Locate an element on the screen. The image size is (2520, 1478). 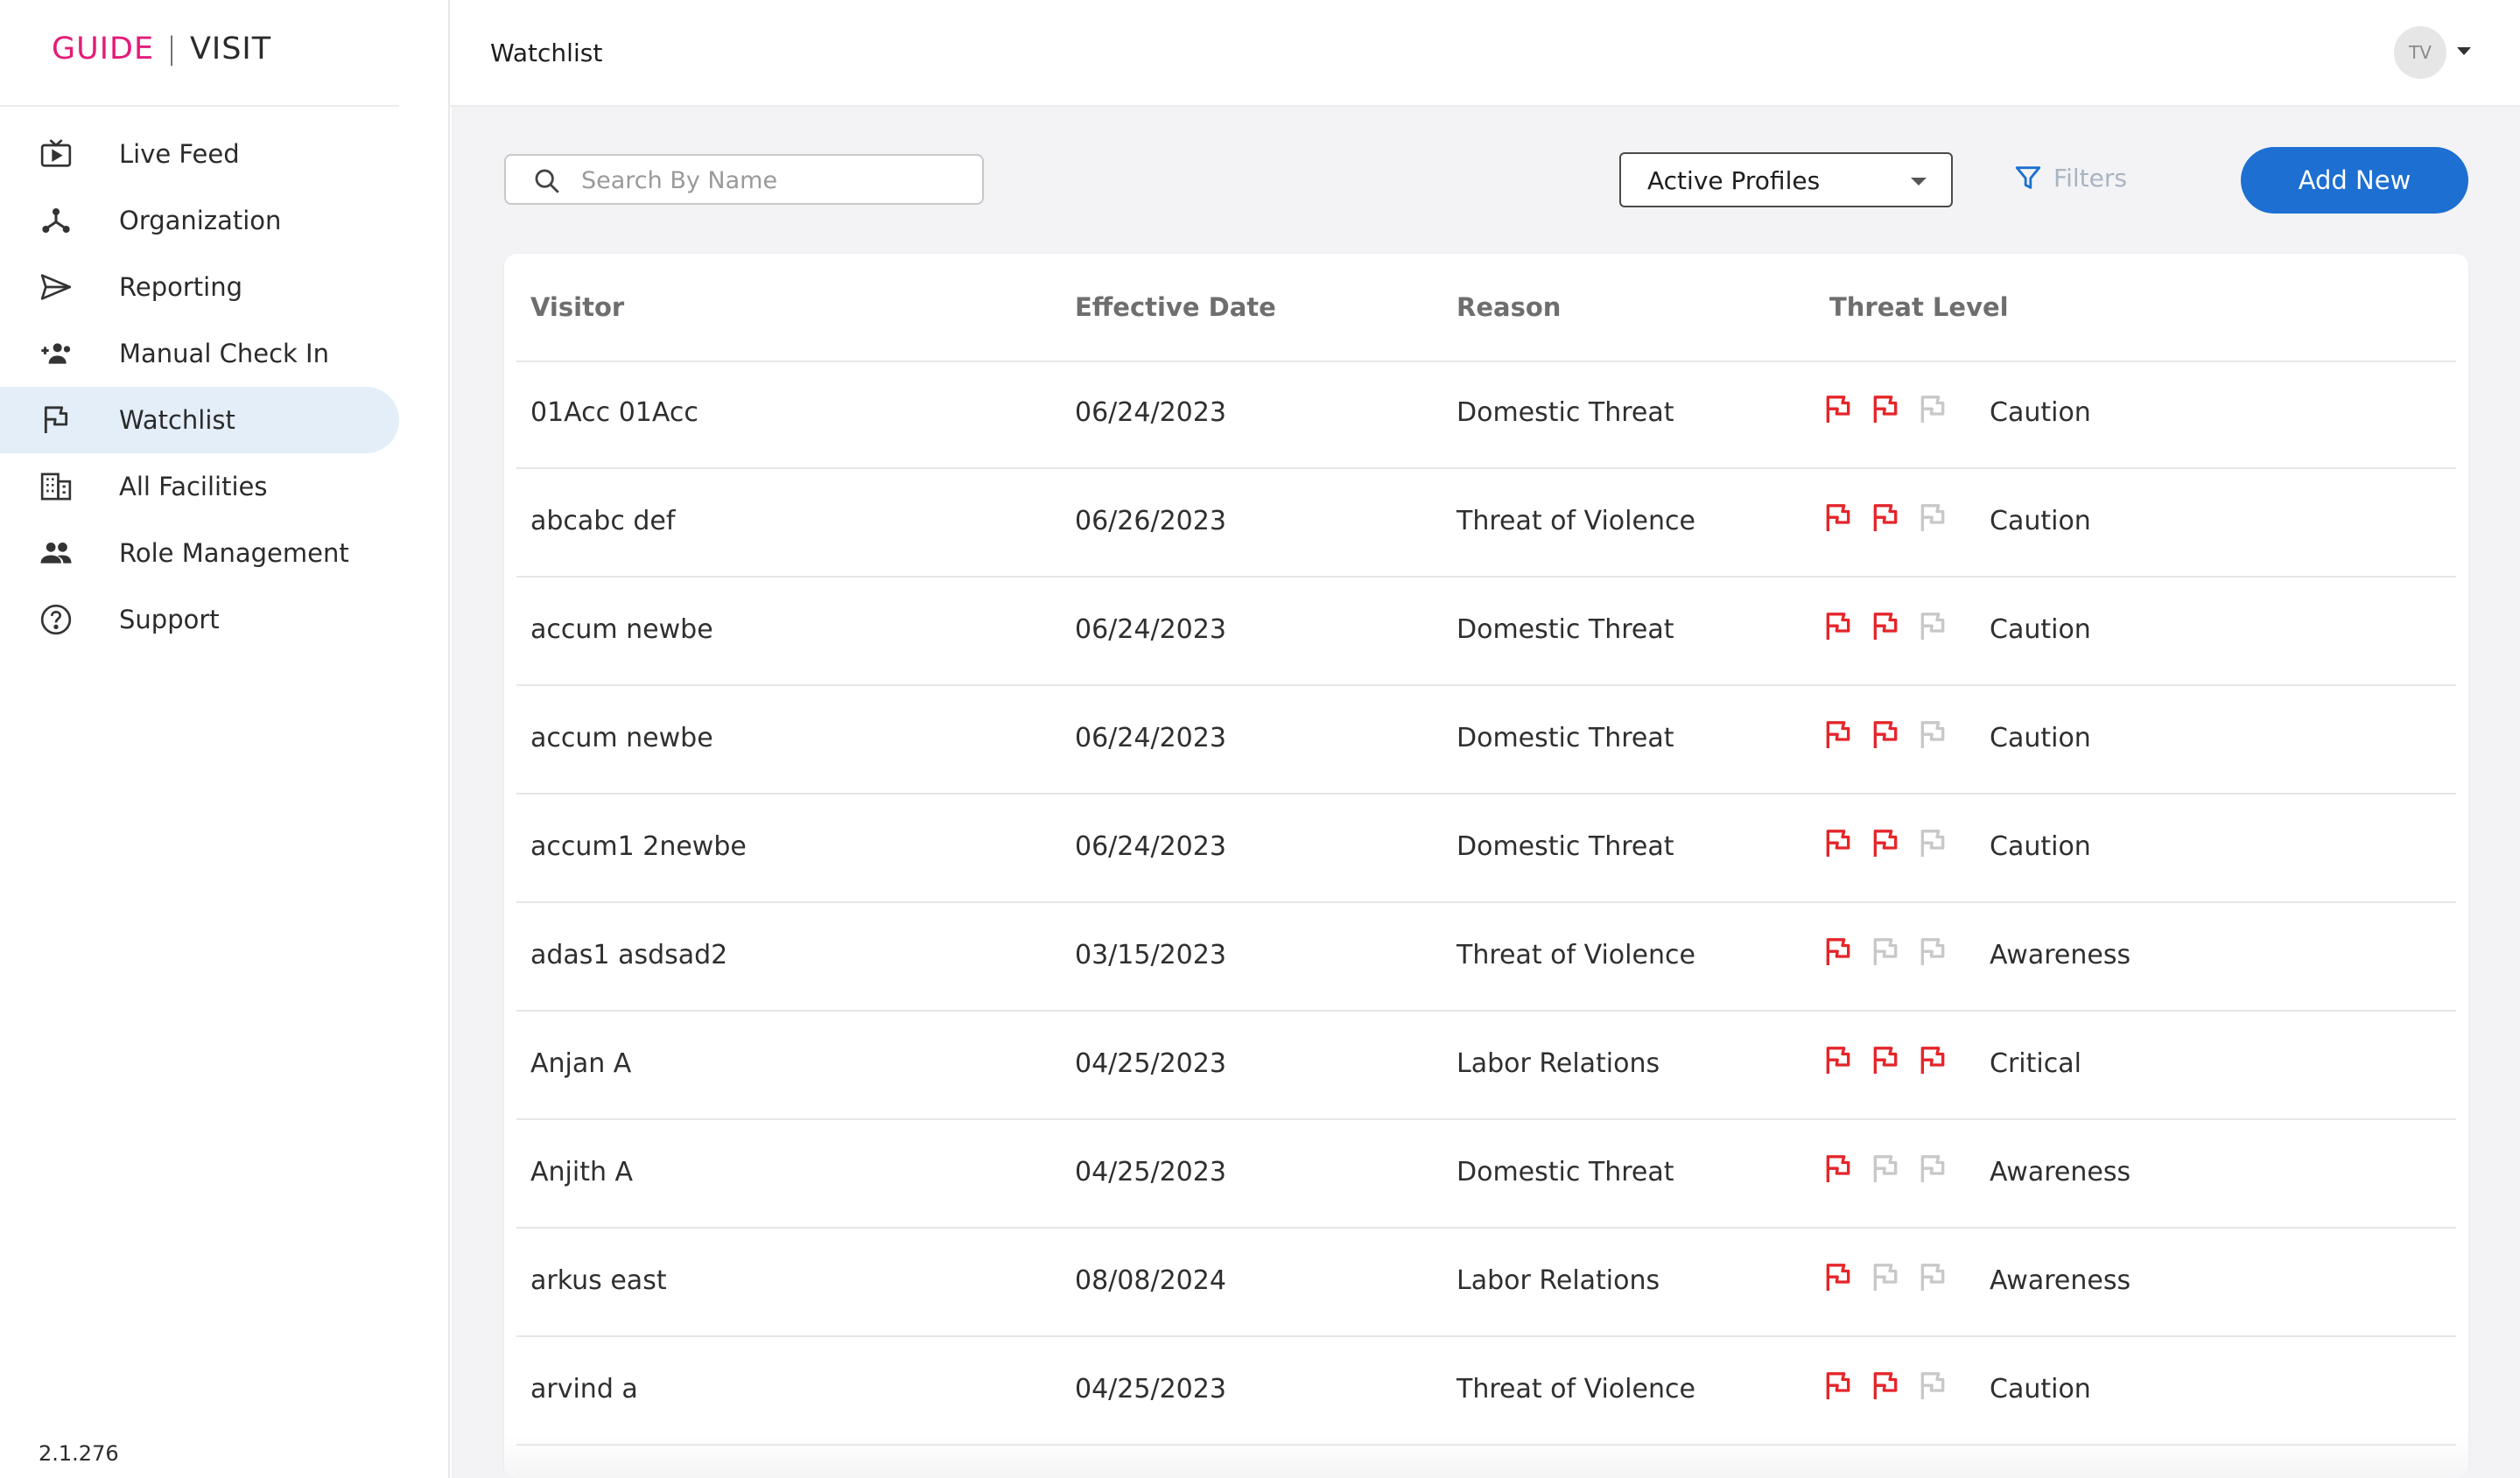
app-logo: GUIDE | VISIT is located at coordinates (161, 49).